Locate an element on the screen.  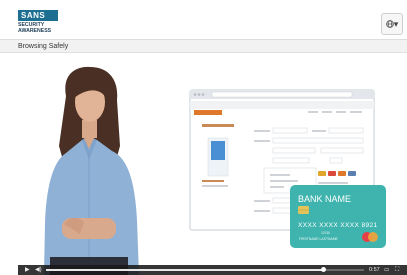
card-number: XXXX XXXX XXXX 8921 is located at coordinates (338, 225).